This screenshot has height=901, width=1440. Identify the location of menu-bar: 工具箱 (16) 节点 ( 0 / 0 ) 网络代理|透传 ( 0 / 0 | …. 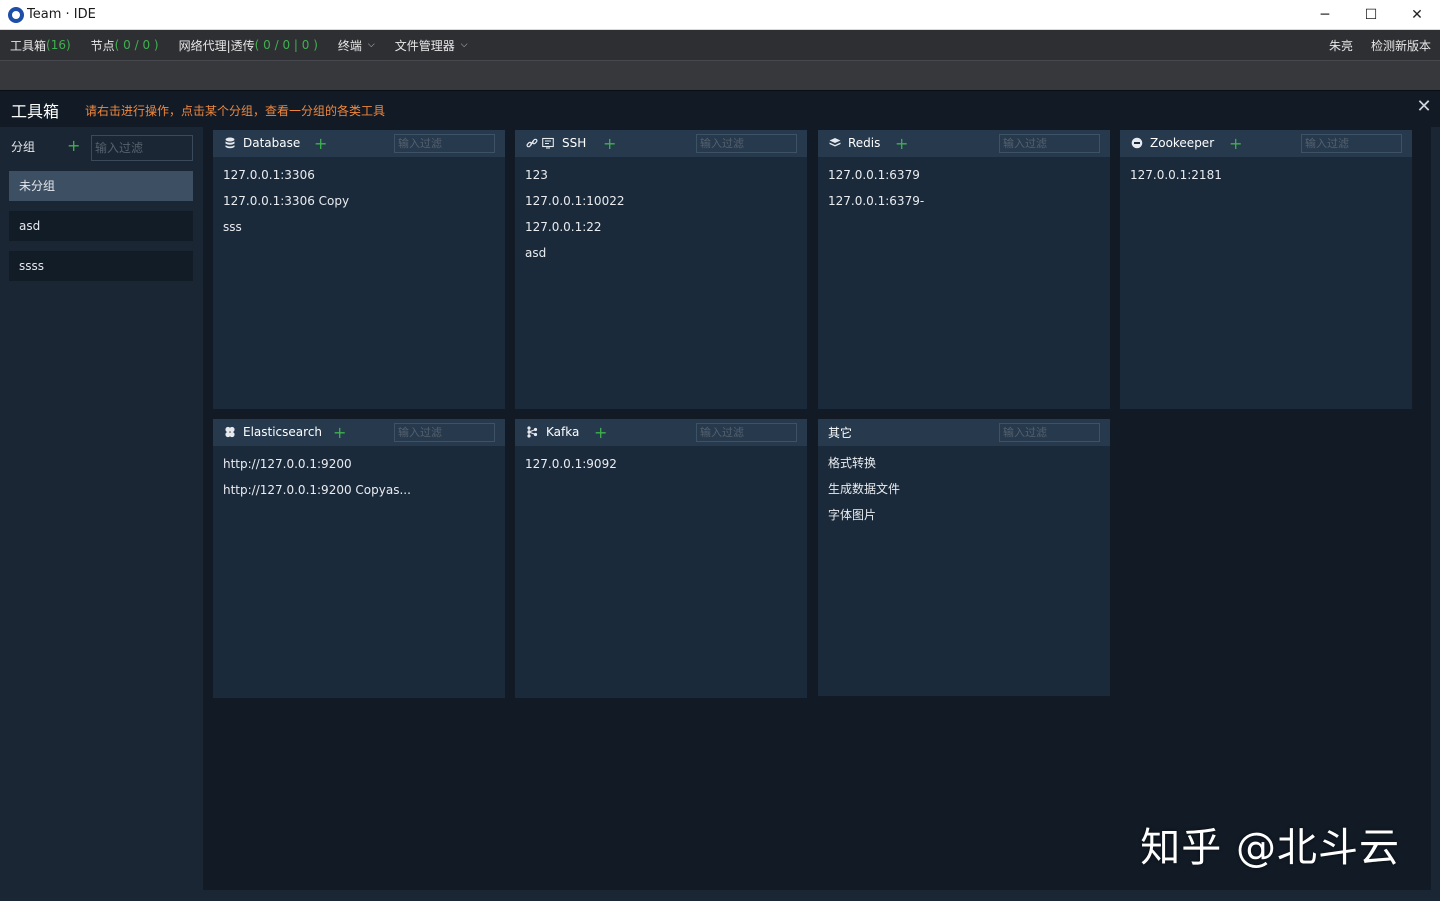
(720, 45).